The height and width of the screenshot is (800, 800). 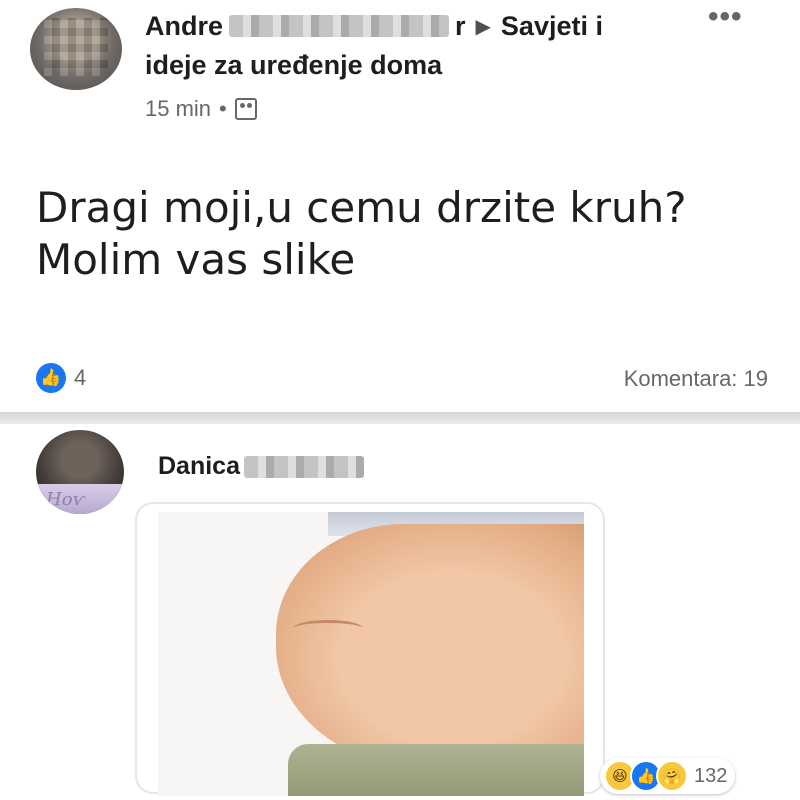 I want to click on avatar-logo-text: Ноѵ, so click(x=65, y=499).